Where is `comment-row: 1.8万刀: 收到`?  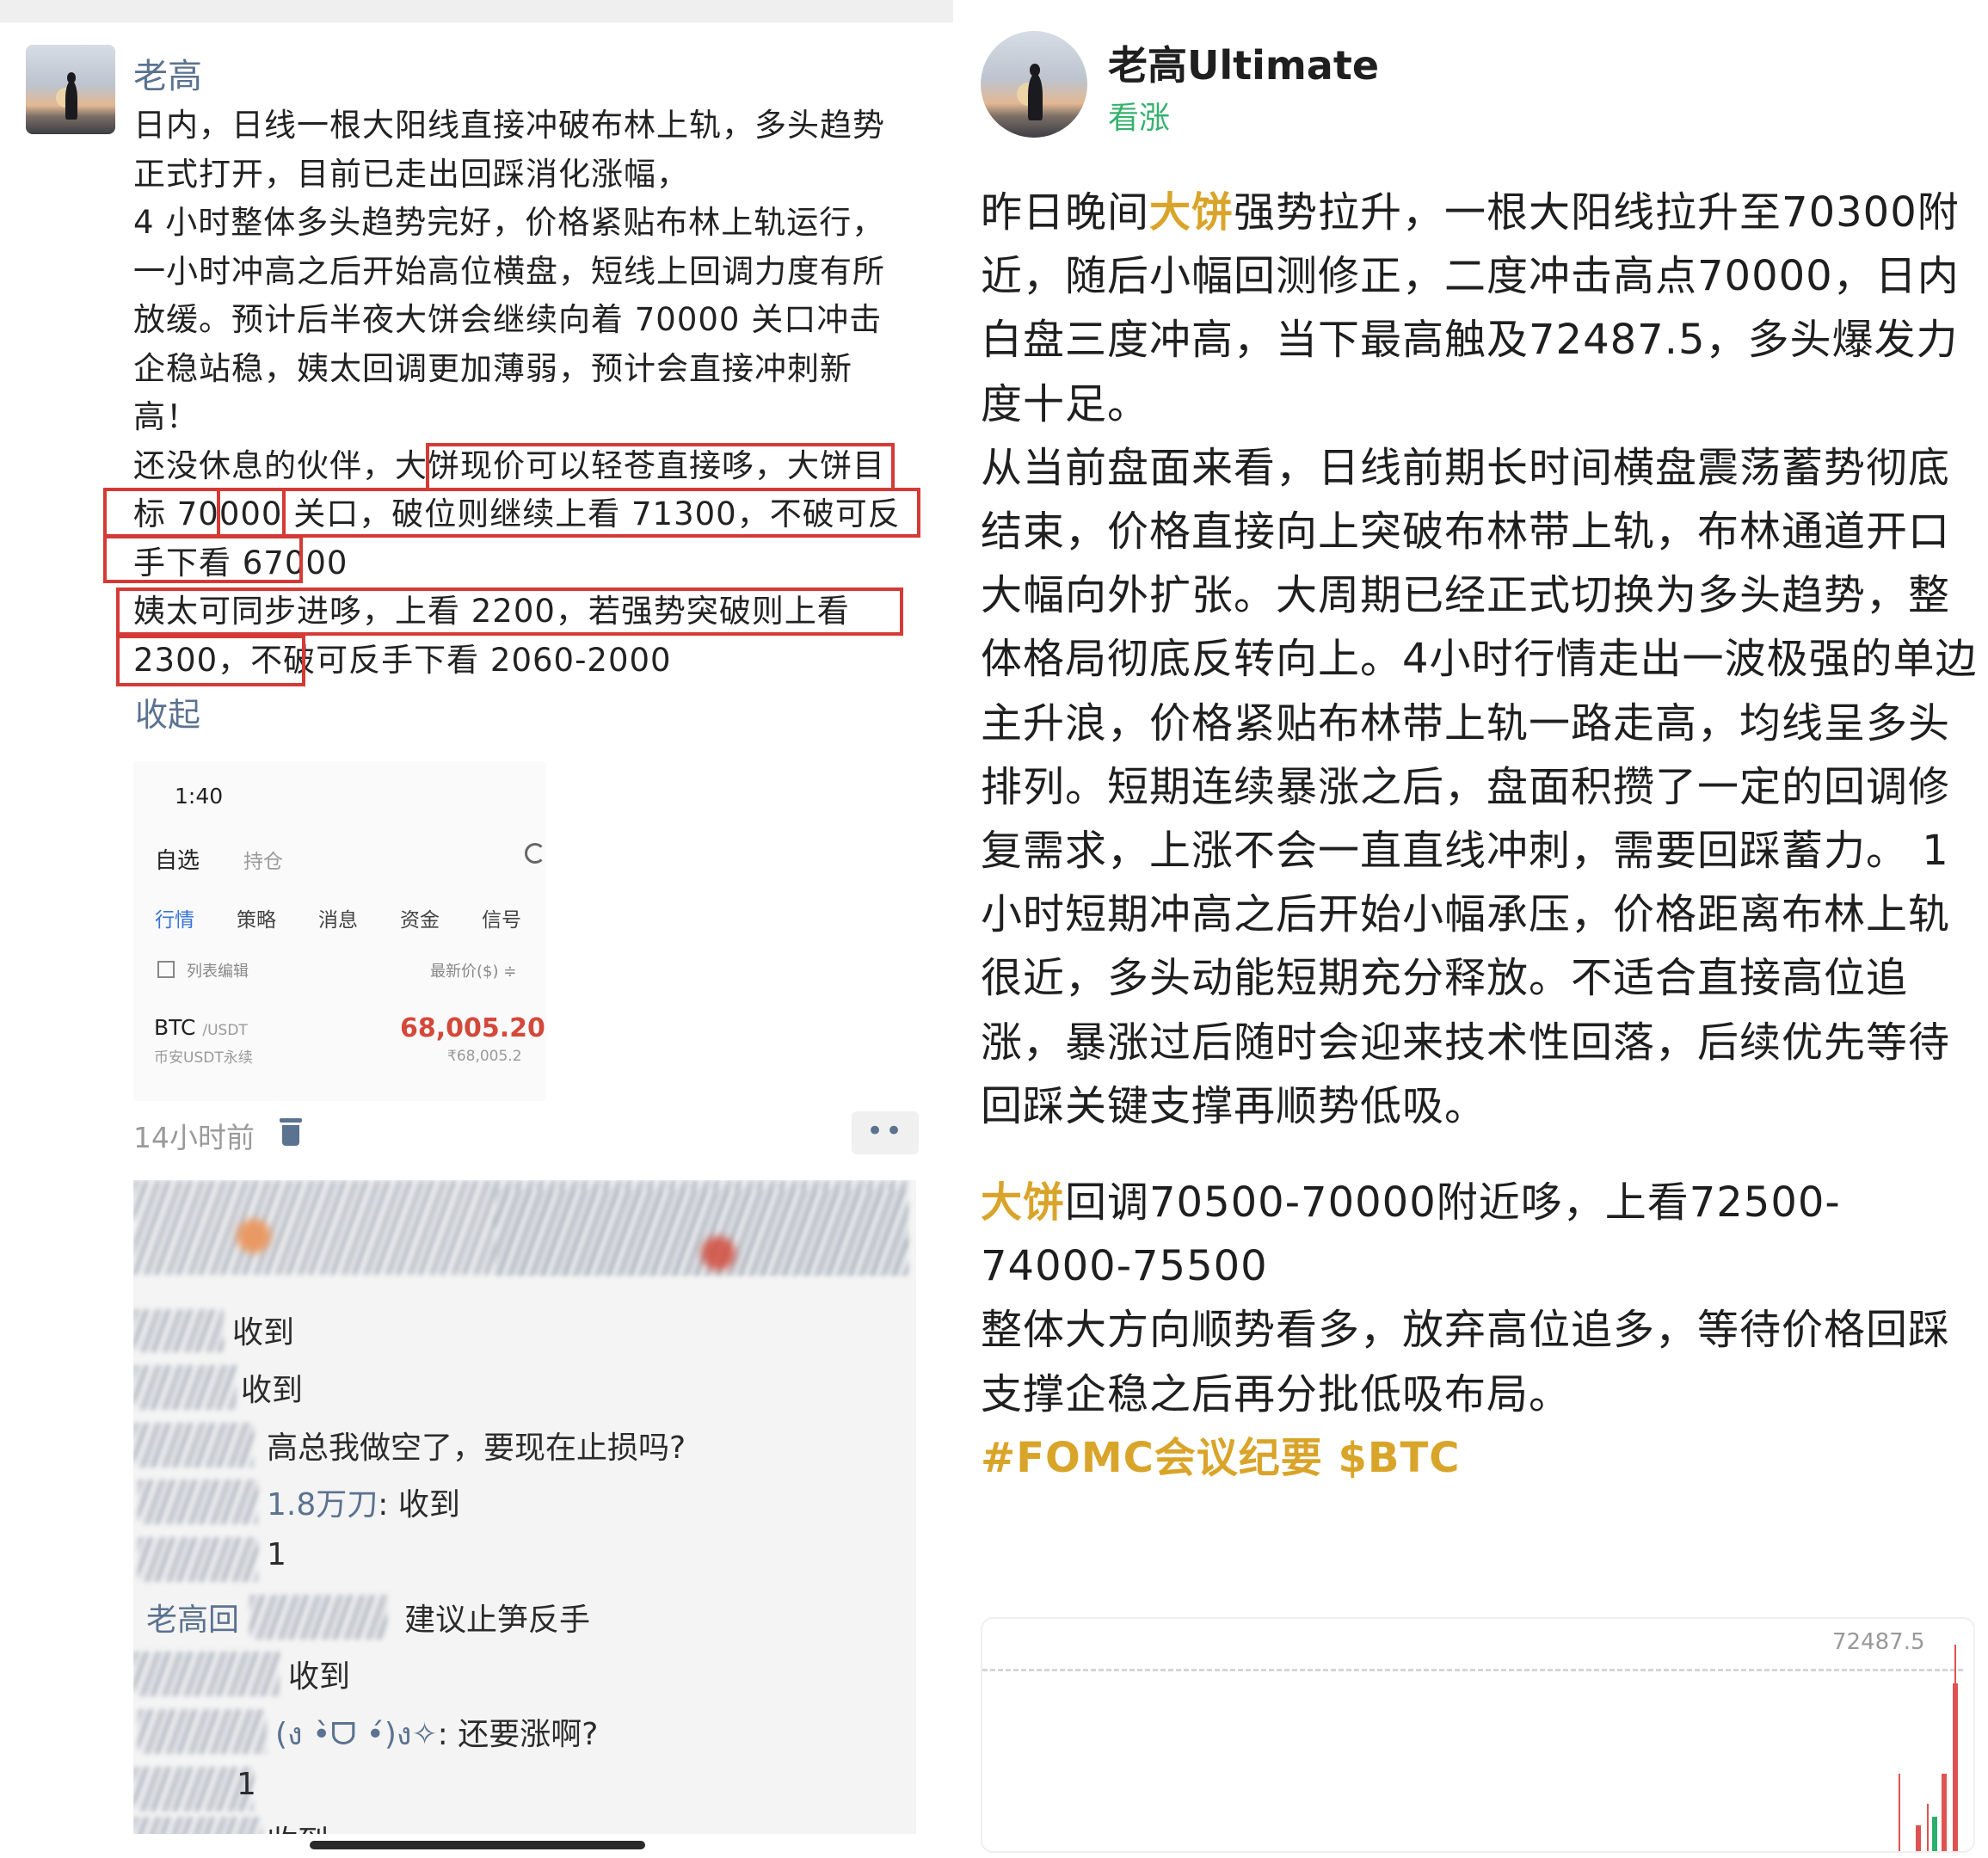
comment-row: 1.8万刀: 收到 is located at coordinates (363, 1502).